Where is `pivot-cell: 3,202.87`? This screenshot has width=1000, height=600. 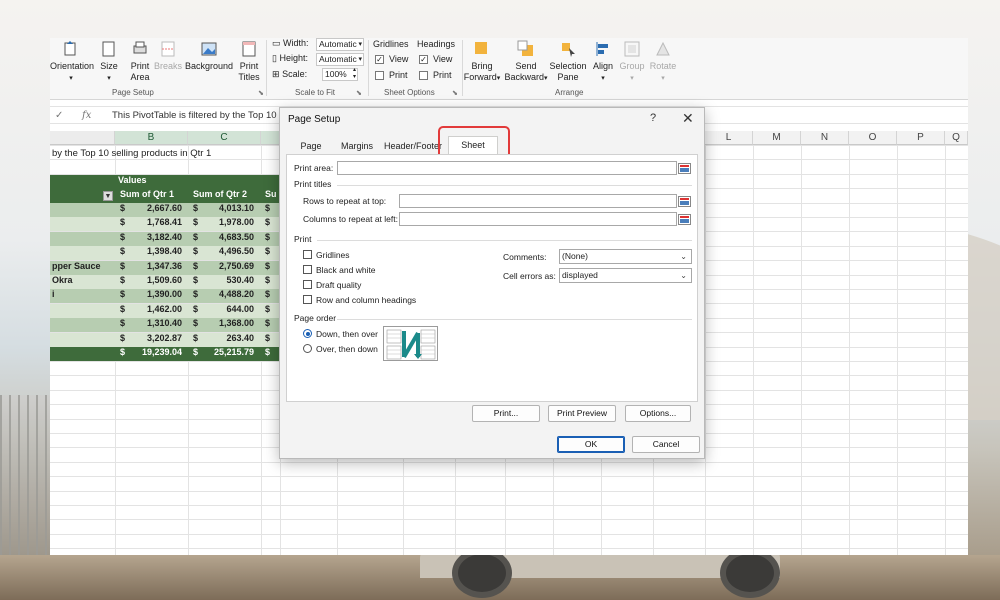 pivot-cell: 3,202.87 is located at coordinates (164, 337).